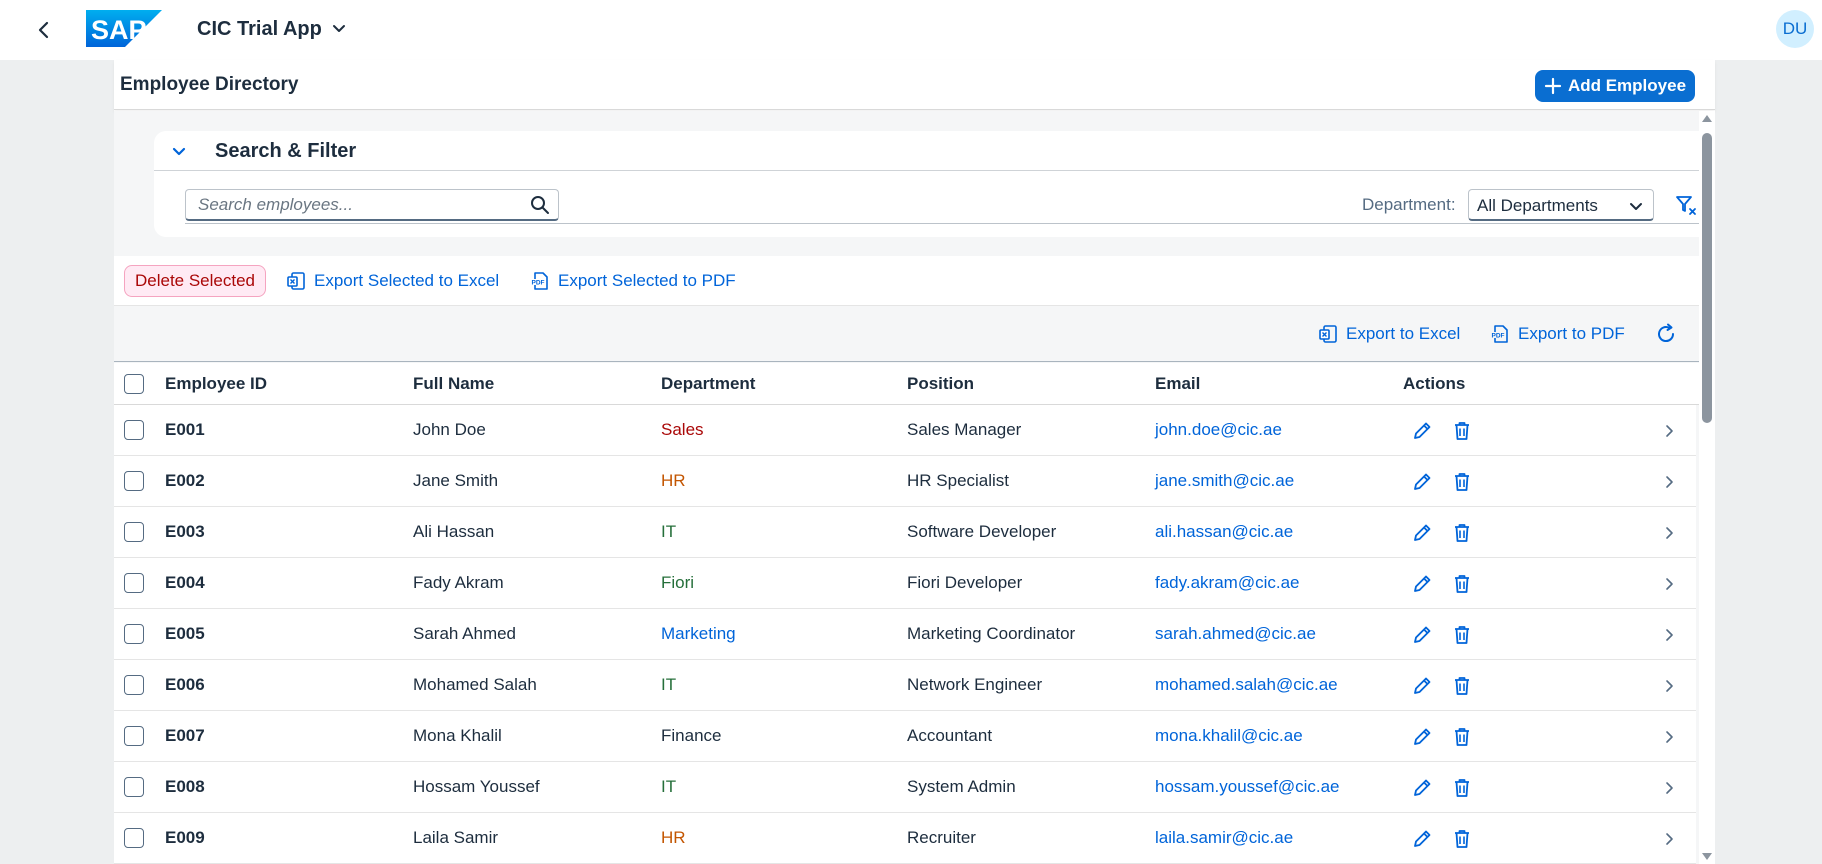  Describe the element at coordinates (911, 30) in the screenshot. I see `shell-bar: SAP CIC Trial App DU` at that location.